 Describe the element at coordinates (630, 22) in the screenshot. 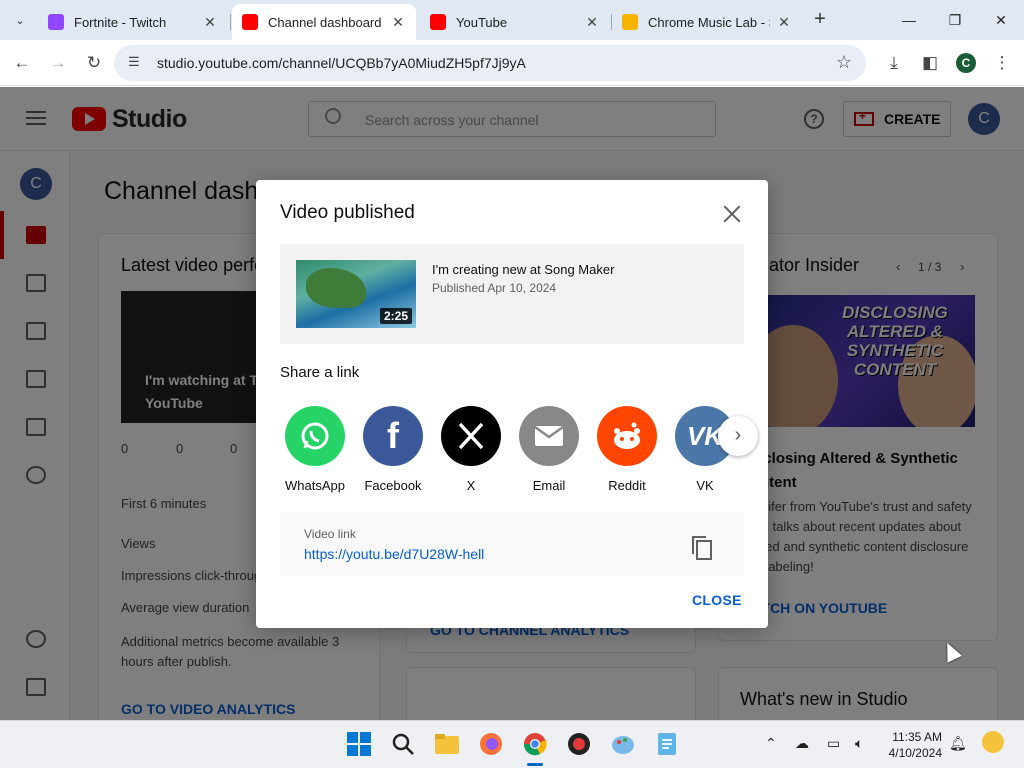

I see `music-lab-favicon-icon` at that location.